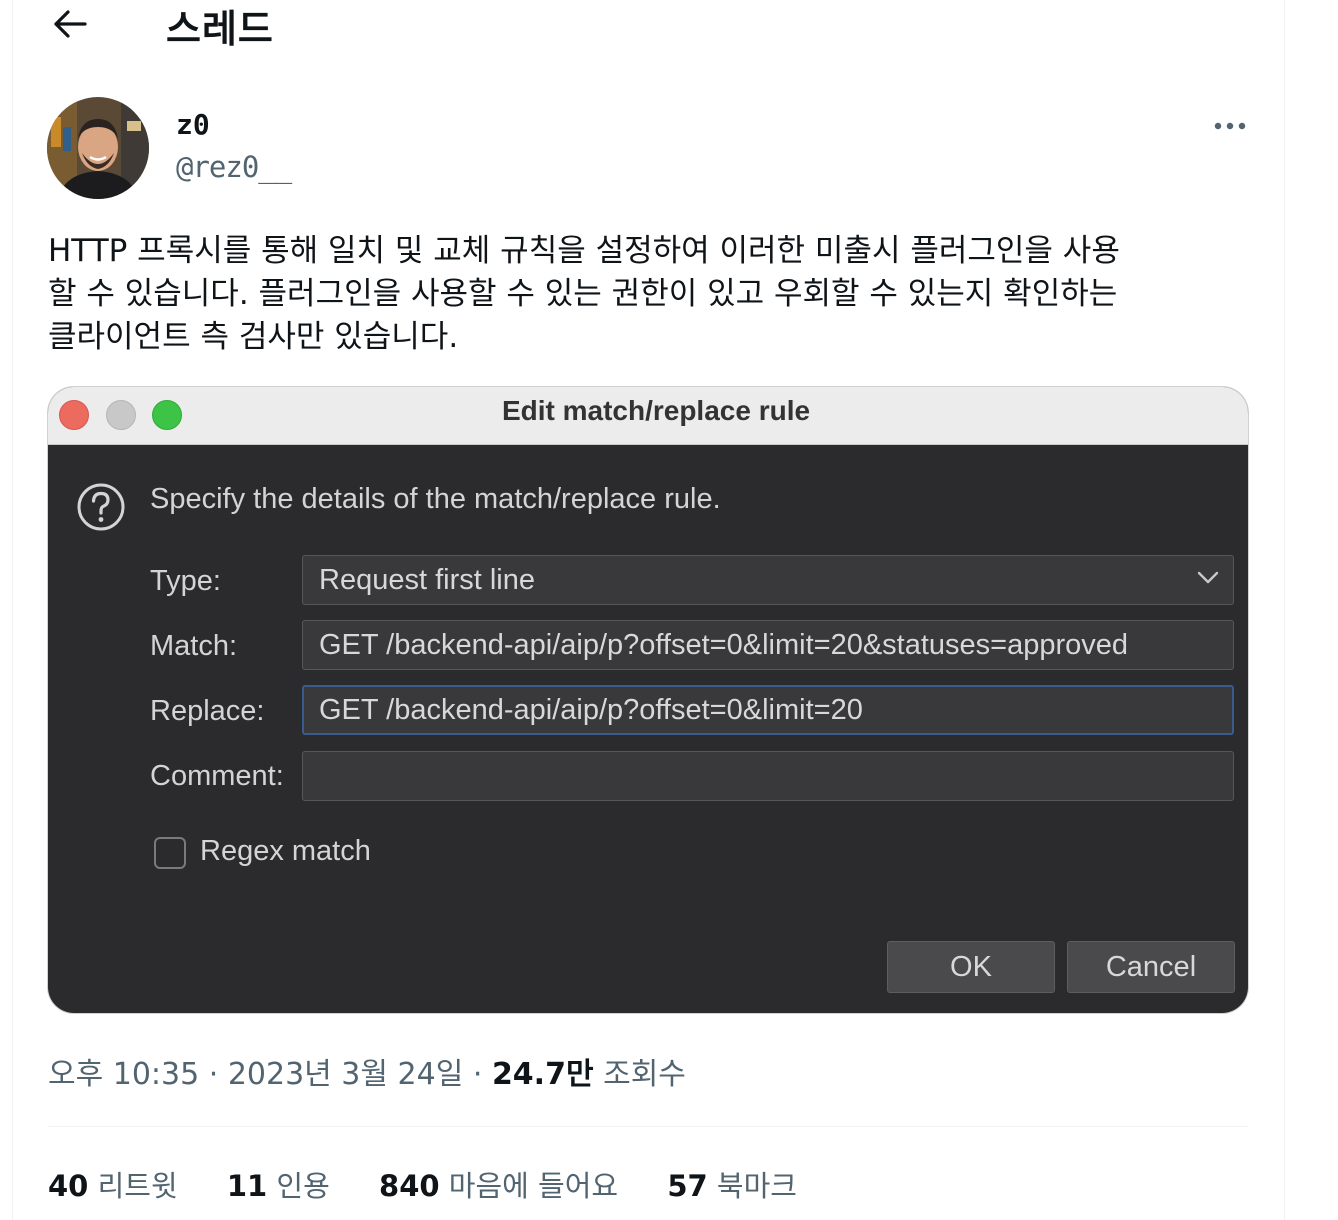 Image resolution: width=1338 pixels, height=1220 pixels. I want to click on replace-input-value: GET /backend-api/aip/p?offset=0&limit=20, so click(591, 710).